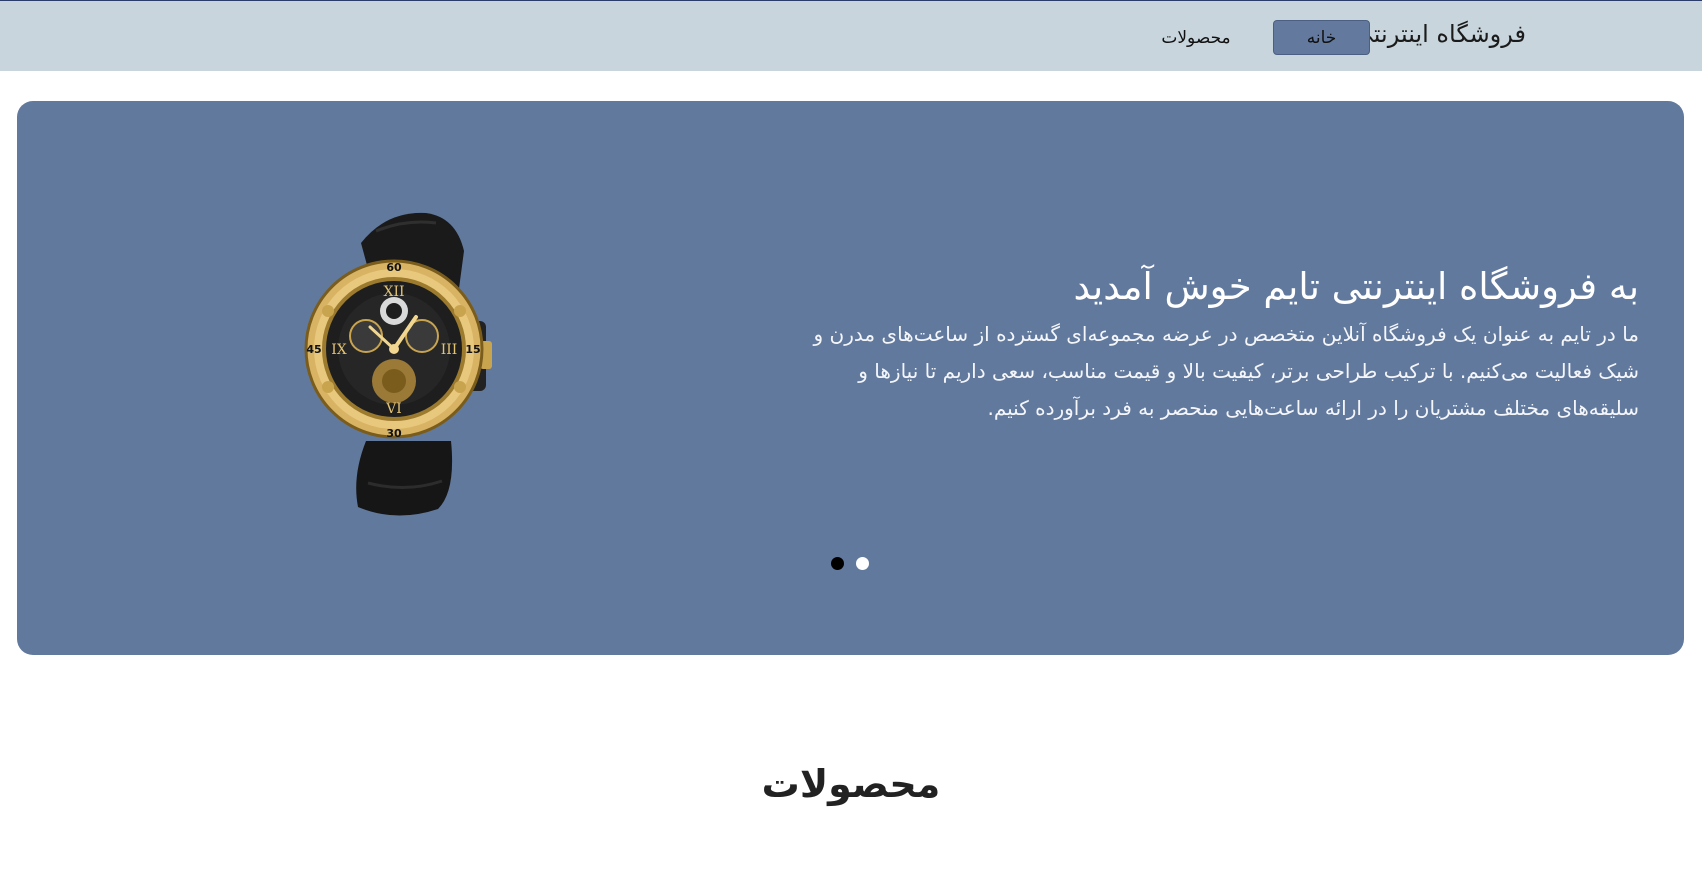 Image resolution: width=1702 pixels, height=879 pixels. I want to click on svg-text: VI, so click(393, 409).